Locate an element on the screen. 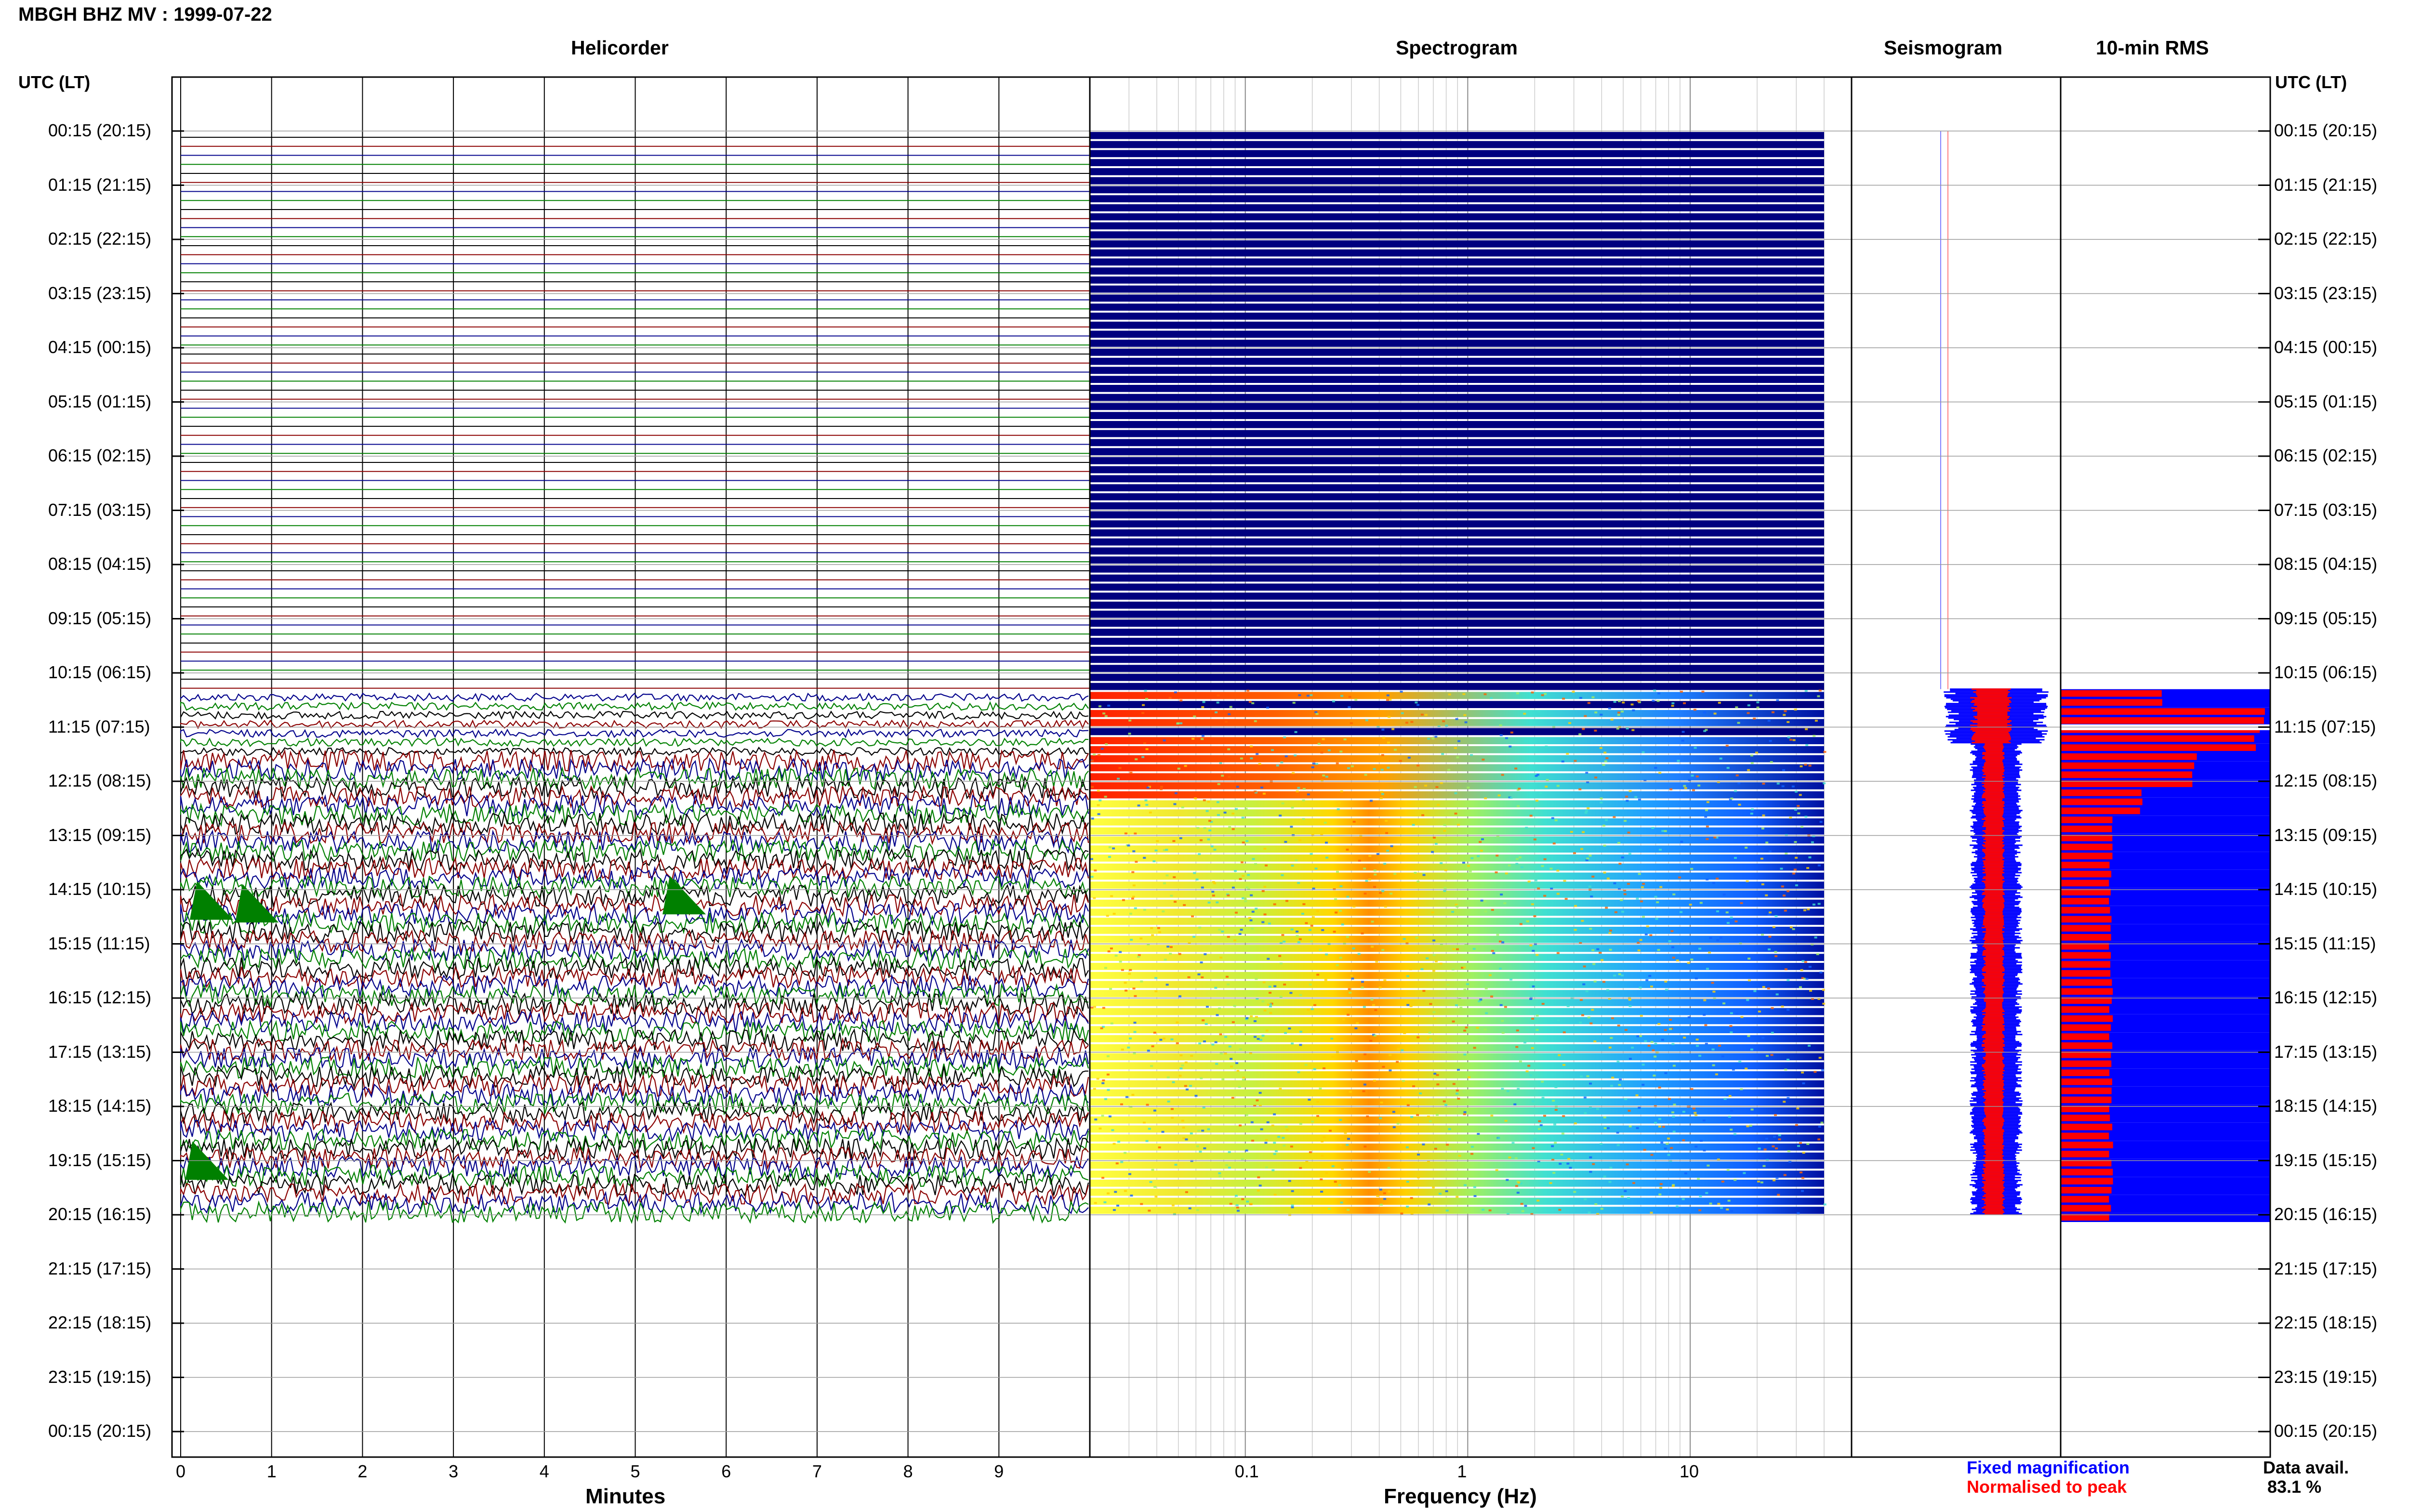 The image size is (2409, 1512). time-label: 02:15 (22:15) is located at coordinates (100, 239).